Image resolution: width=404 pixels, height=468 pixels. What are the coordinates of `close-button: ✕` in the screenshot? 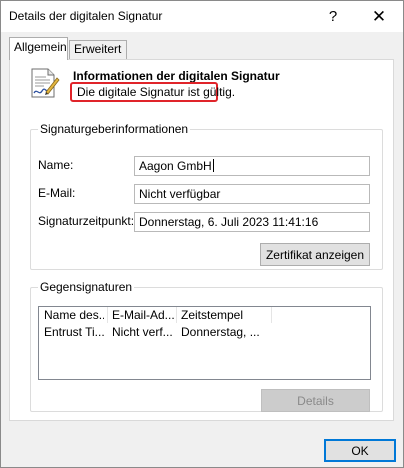 It's located at (379, 16).